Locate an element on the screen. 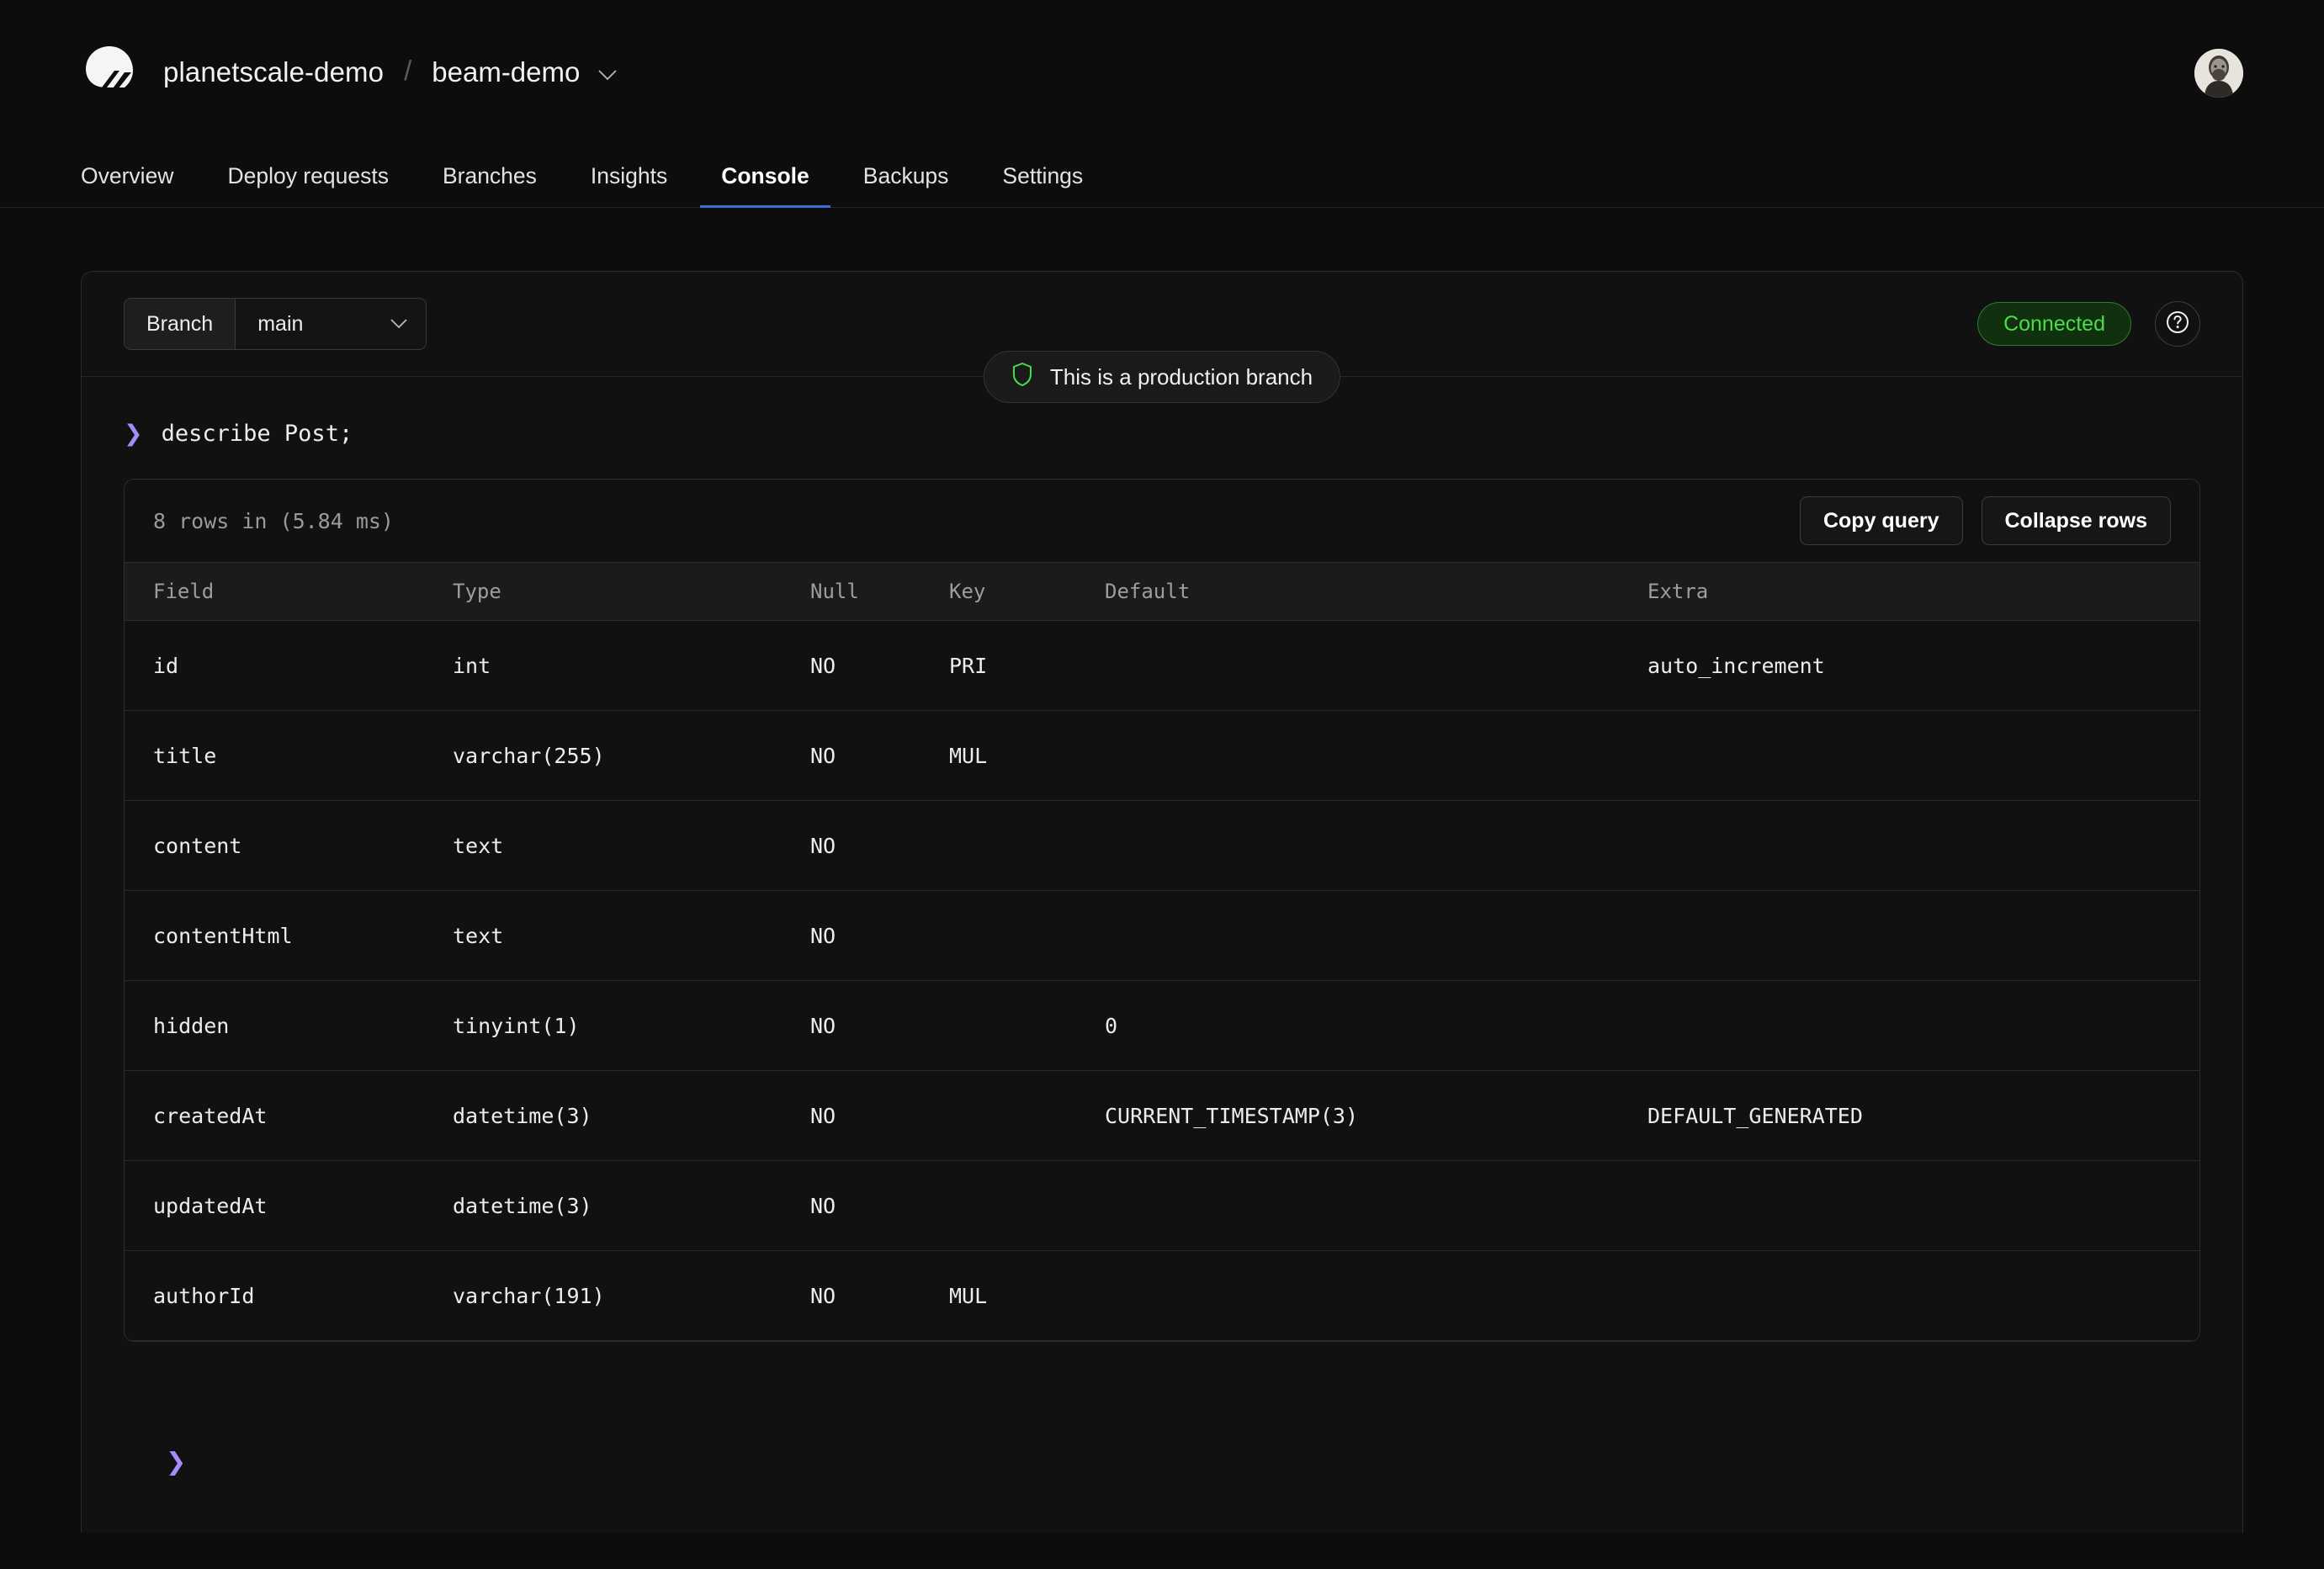  branch-selector-value: main is located at coordinates (331, 324).